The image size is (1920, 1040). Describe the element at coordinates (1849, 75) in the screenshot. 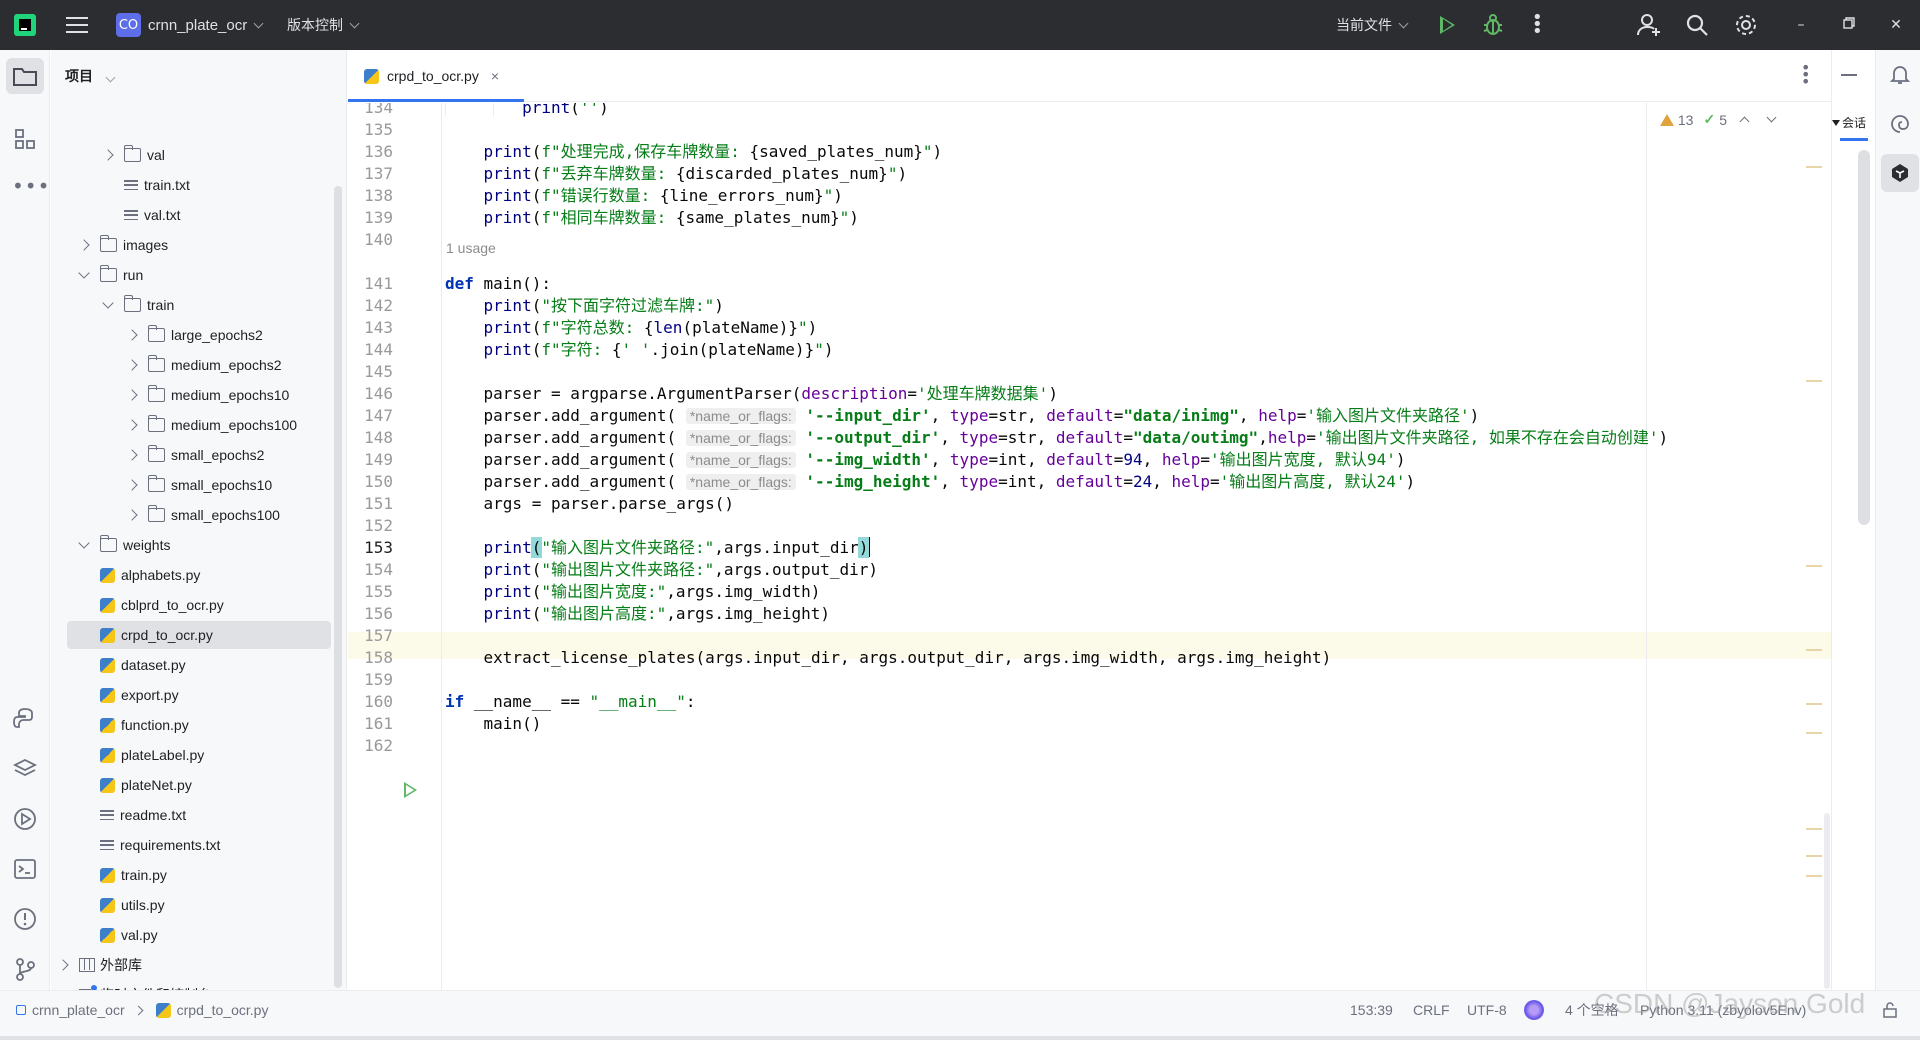

I see `minimize-panel-icon` at that location.